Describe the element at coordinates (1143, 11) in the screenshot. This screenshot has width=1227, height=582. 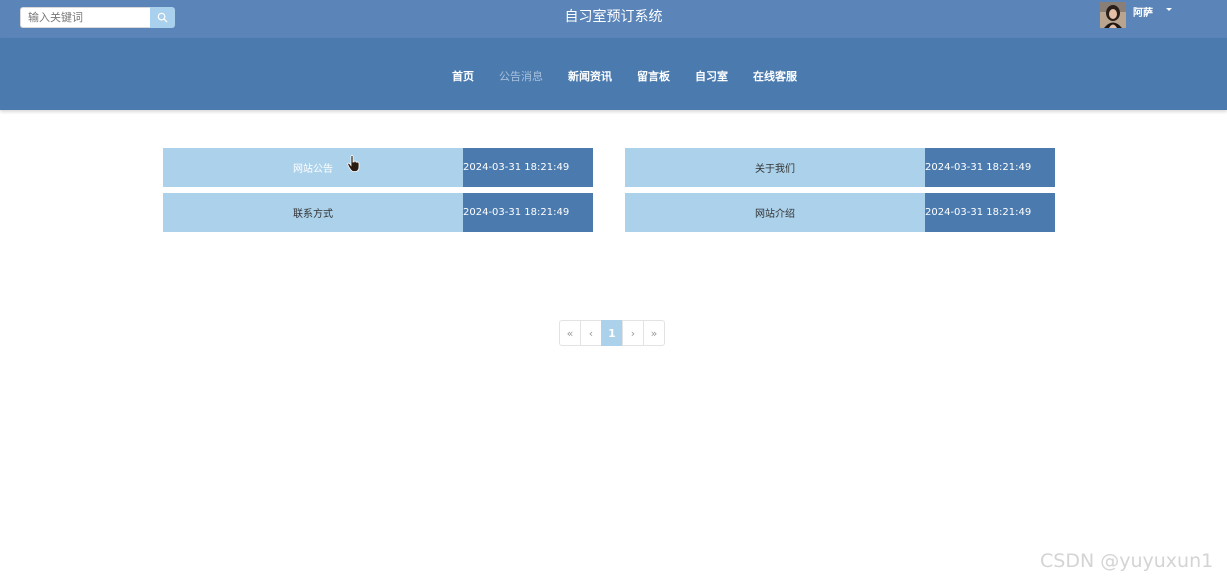
I see `username: 阿萨` at that location.